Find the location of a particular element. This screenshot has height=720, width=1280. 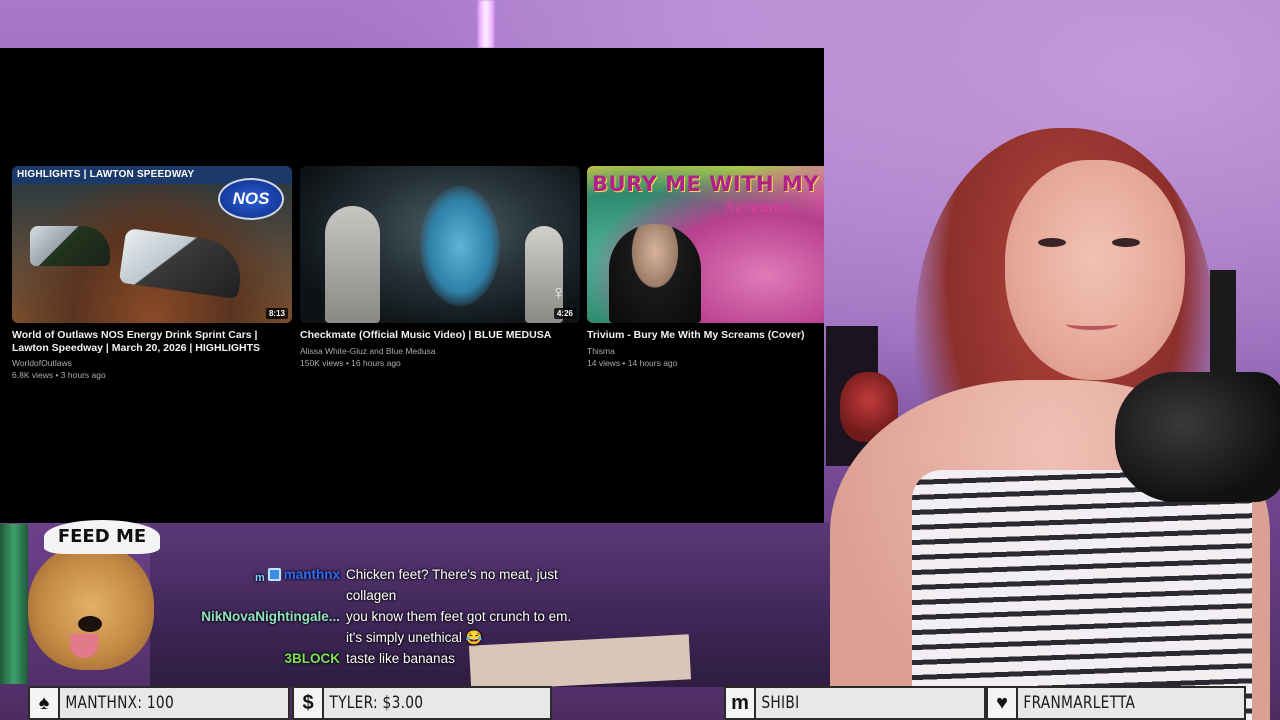

video-stats: 150K views • 16 hours ago is located at coordinates (350, 362).